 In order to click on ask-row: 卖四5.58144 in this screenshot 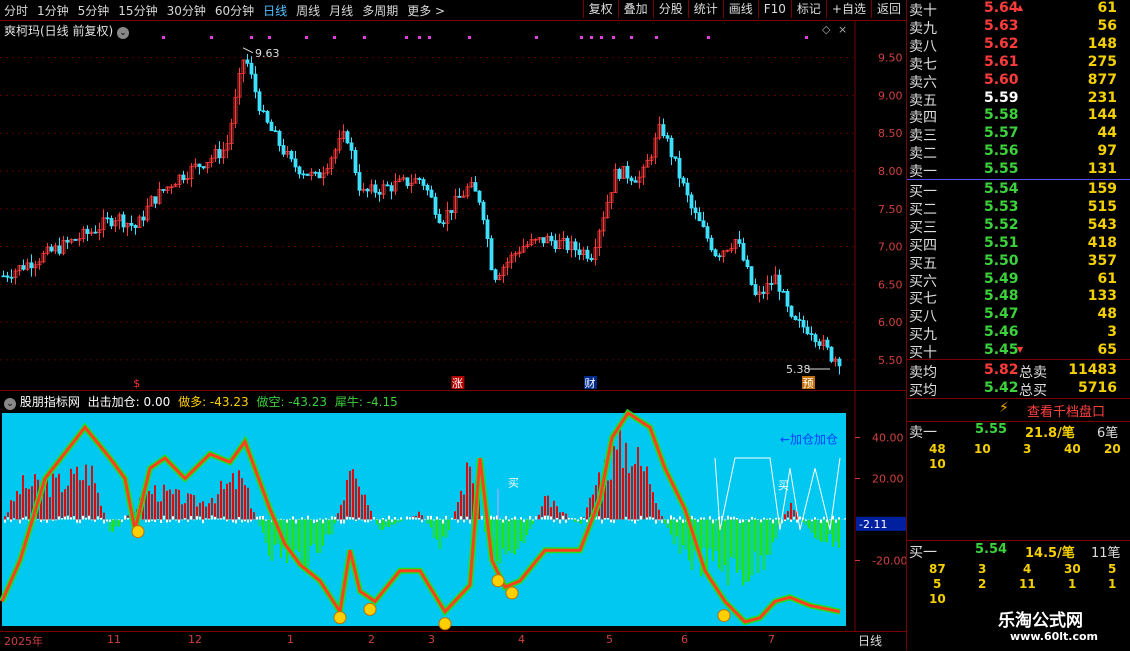, I will do `click(1018, 116)`.